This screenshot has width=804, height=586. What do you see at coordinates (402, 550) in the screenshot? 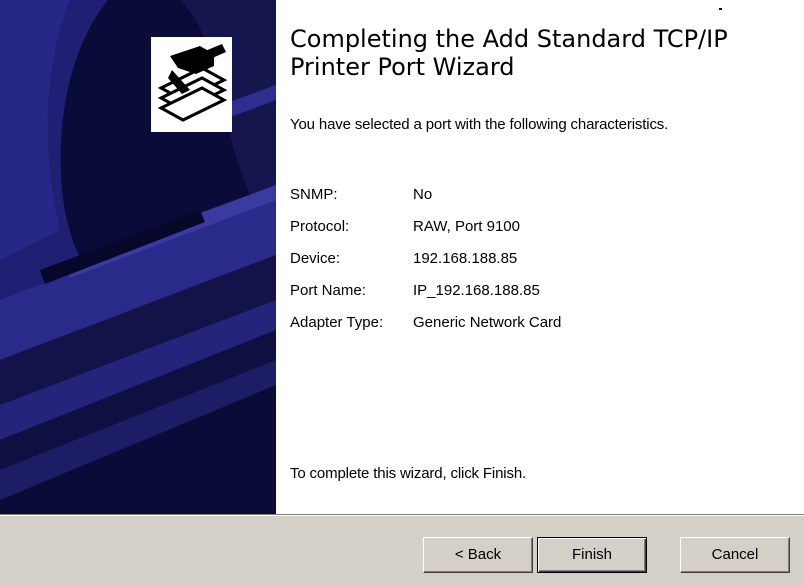
I see `button-bar: < Back Finish Cancel` at bounding box center [402, 550].